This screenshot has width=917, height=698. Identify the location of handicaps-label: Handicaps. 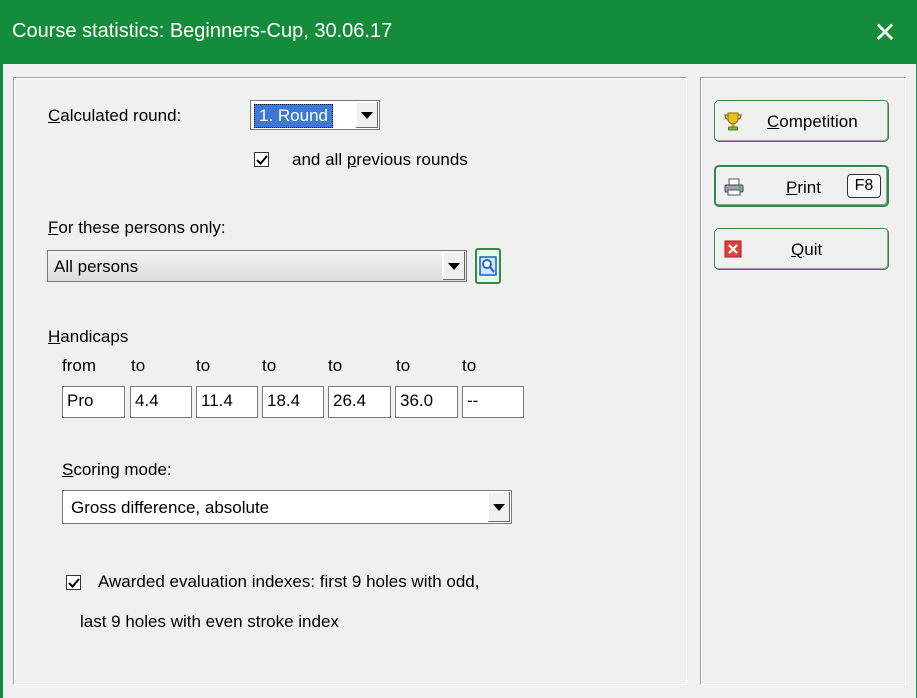
(88, 336).